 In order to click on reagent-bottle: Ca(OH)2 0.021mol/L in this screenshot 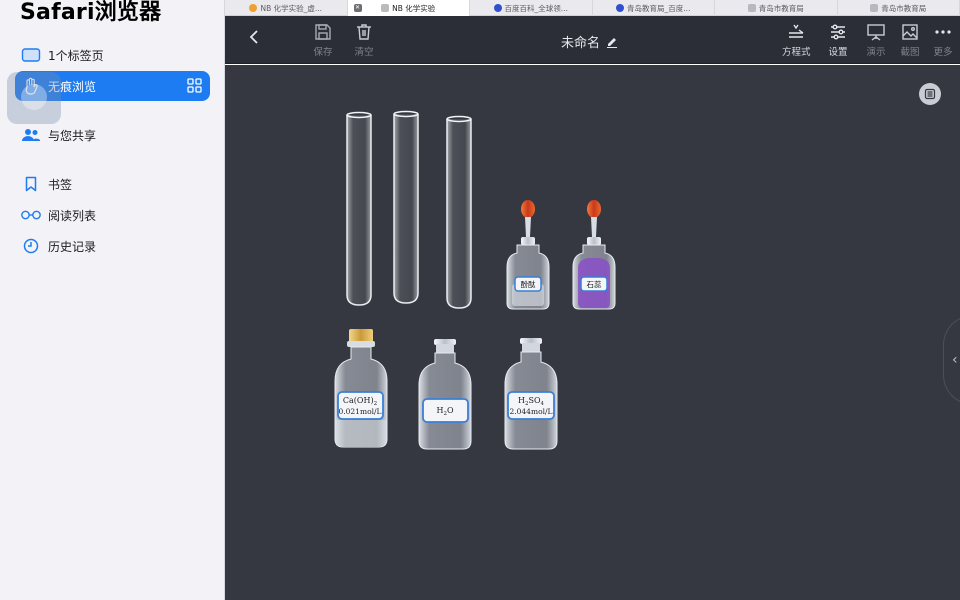, I will do `click(361, 388)`.